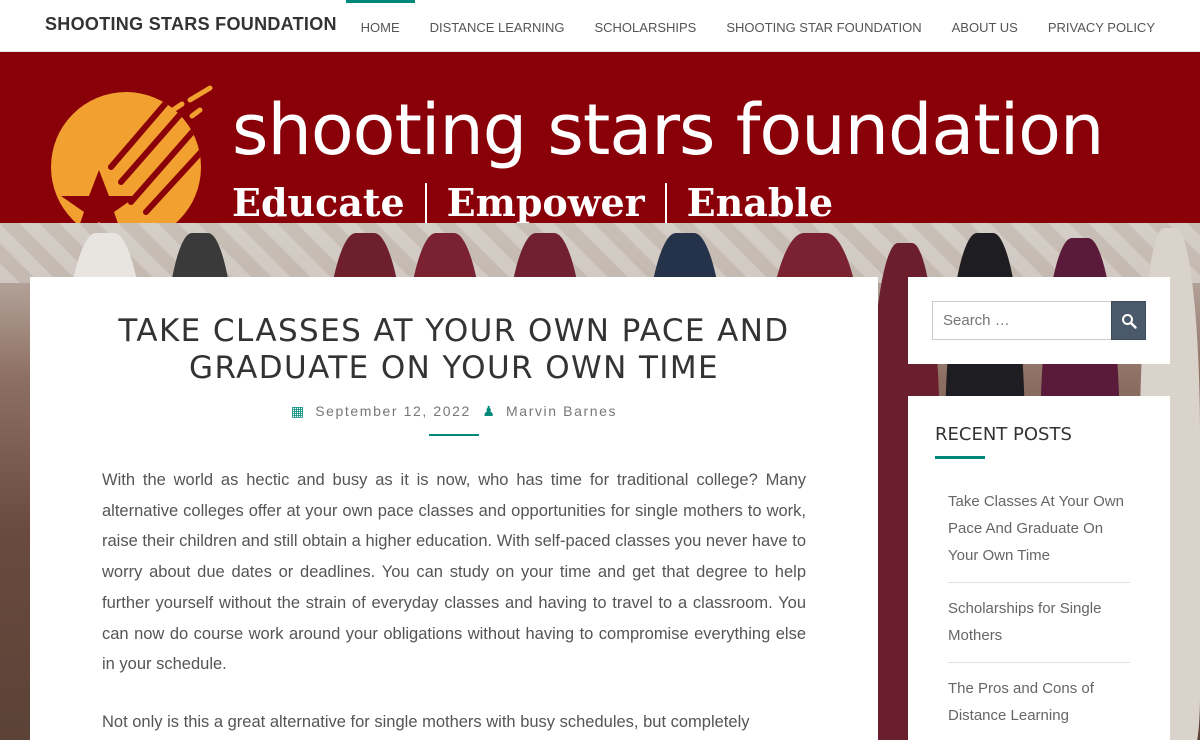  I want to click on nav-item-about-us: ABOUT US, so click(985, 26).